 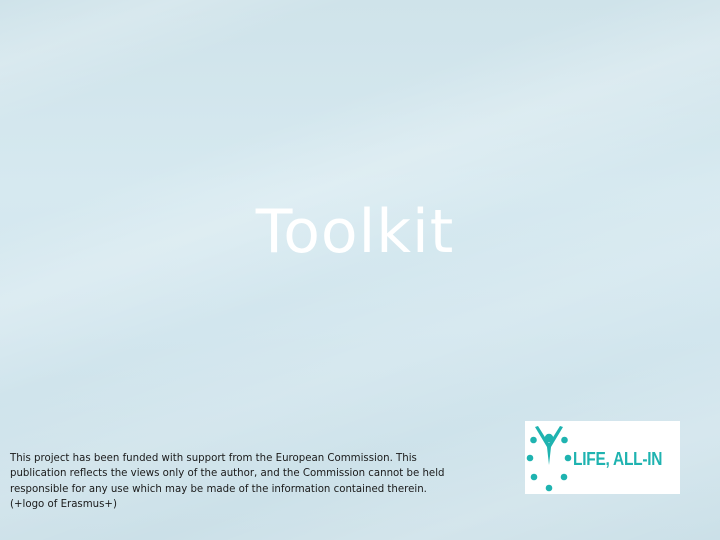 What do you see at coordinates (355, 232) in the screenshot?
I see `slide-title: Toolkit` at bounding box center [355, 232].